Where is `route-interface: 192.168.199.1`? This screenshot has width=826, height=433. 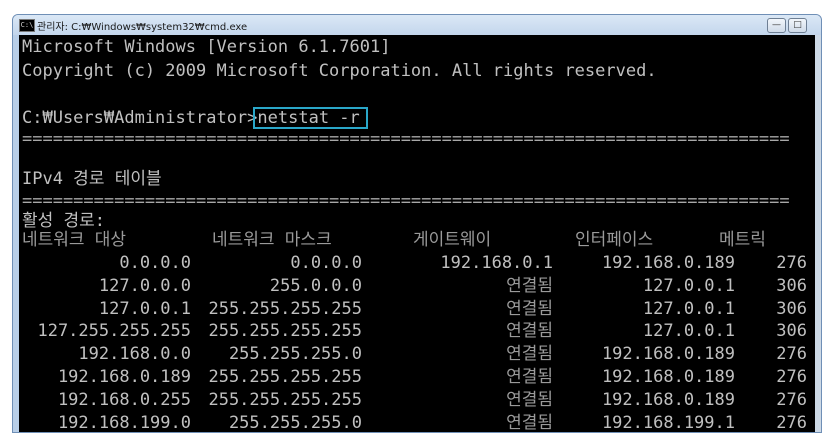
route-interface: 192.168.199.1 is located at coordinates (668, 422).